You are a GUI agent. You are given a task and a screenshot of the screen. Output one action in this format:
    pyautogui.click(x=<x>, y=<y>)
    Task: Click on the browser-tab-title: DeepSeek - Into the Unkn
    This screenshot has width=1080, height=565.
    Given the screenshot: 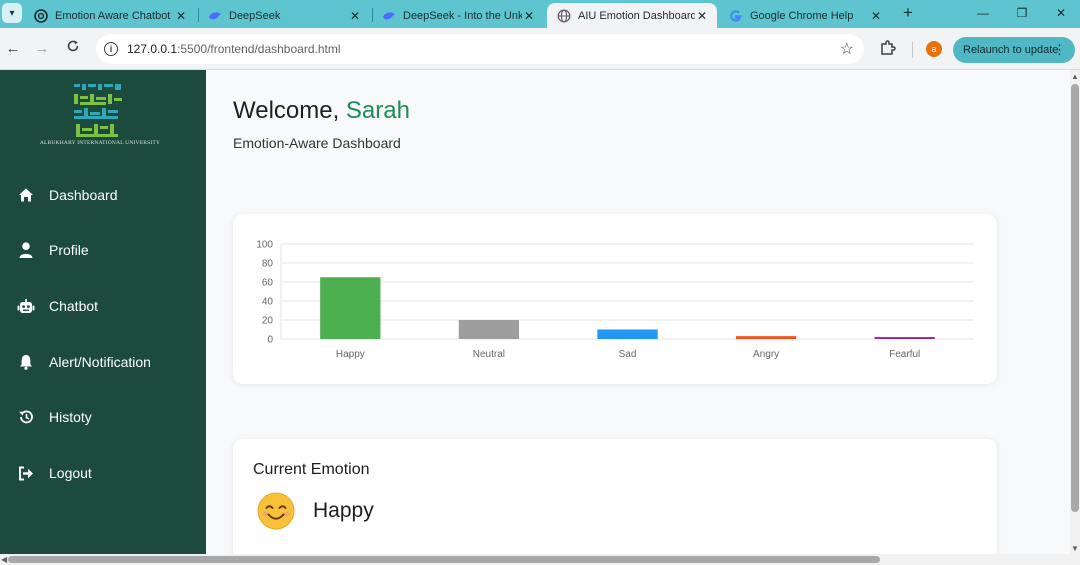 What is the action you would take?
    pyautogui.click(x=462, y=15)
    